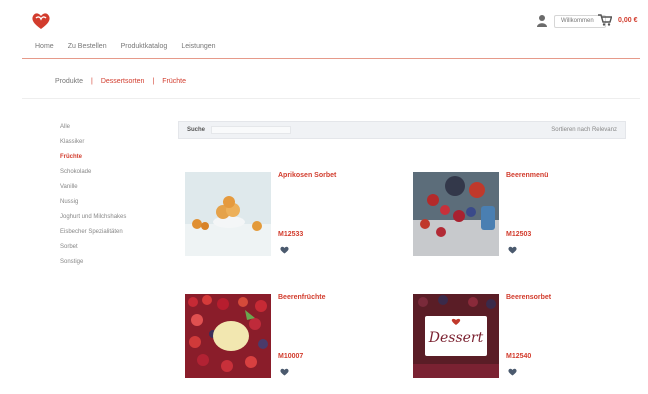 The image size is (648, 394). I want to click on sidebar-item-fruits: Früchte, so click(115, 157).